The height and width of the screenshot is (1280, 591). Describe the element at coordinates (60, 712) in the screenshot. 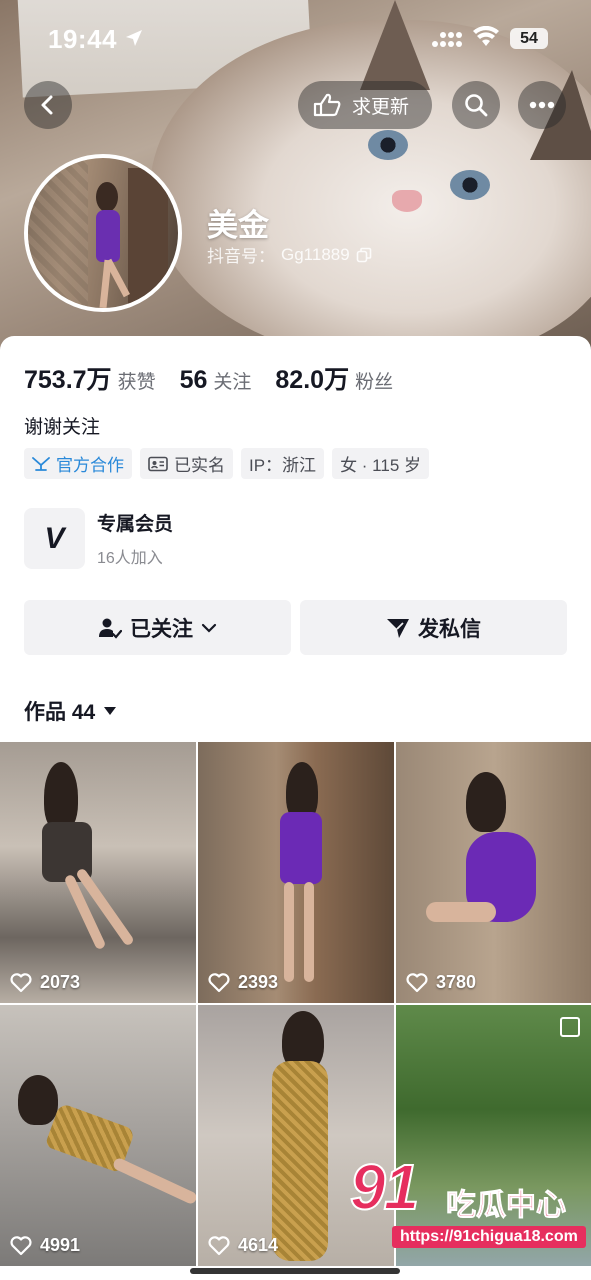

I see `works-label: 作品 44` at that location.